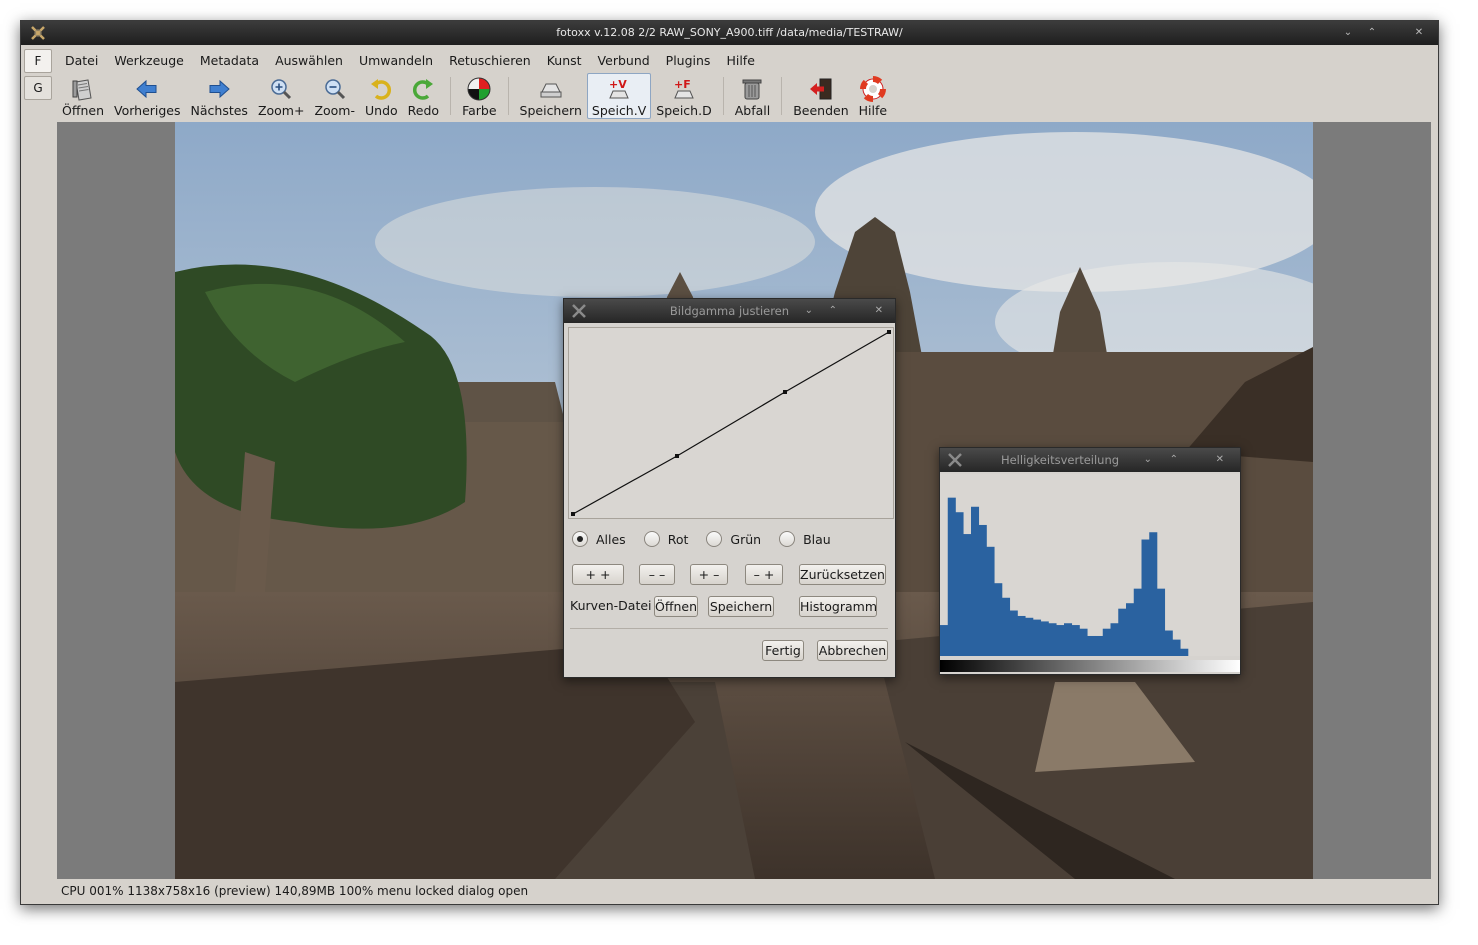  Describe the element at coordinates (83, 96) in the screenshot. I see `open-button: Öffnen` at that location.